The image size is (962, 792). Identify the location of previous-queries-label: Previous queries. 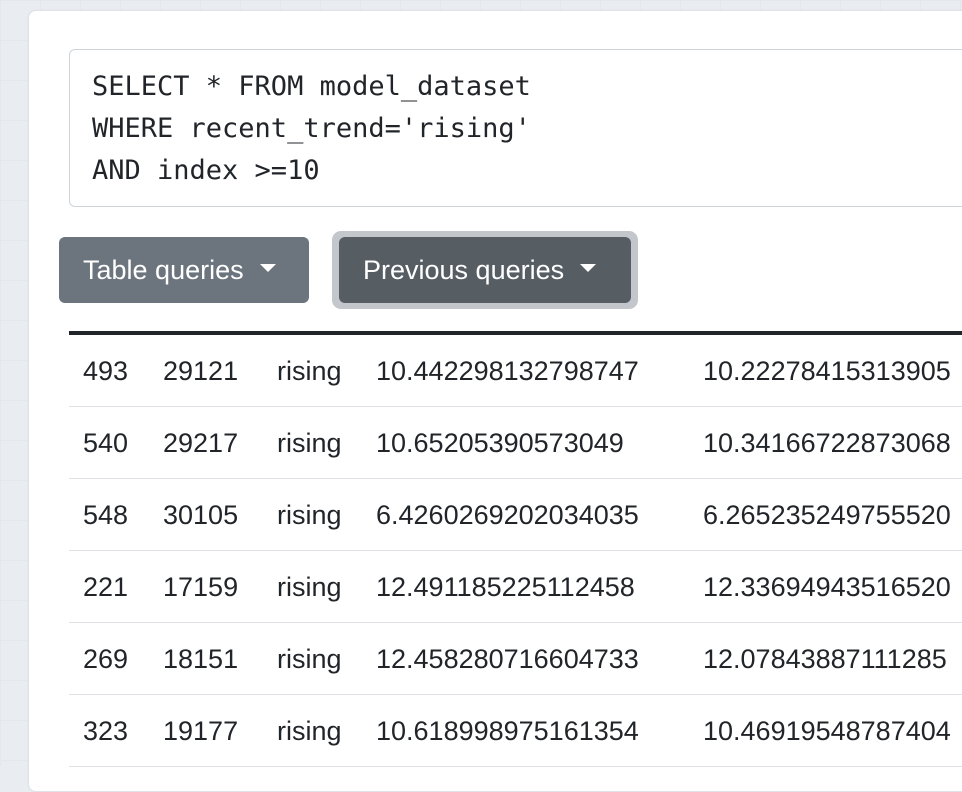
(464, 269).